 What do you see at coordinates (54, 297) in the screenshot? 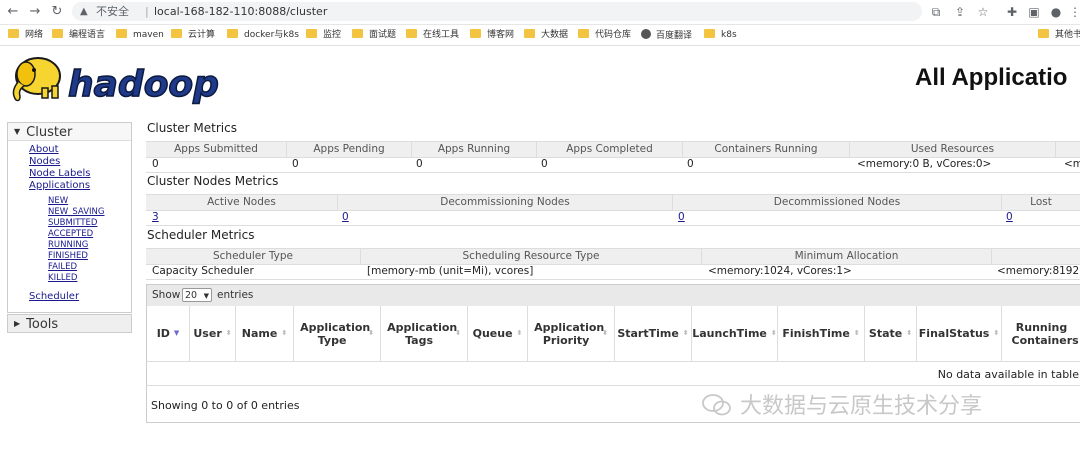
I see `sidebar-link-scheduler: Scheduler` at bounding box center [54, 297].